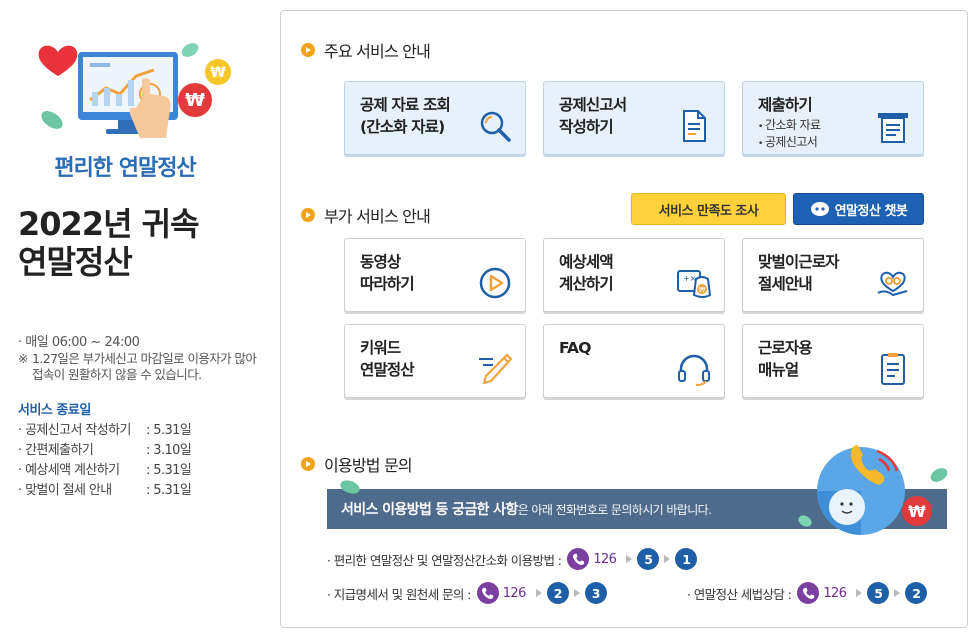 Image resolution: width=973 pixels, height=633 pixels. I want to click on card-label: 공제신고서 작성하기, so click(593, 116).